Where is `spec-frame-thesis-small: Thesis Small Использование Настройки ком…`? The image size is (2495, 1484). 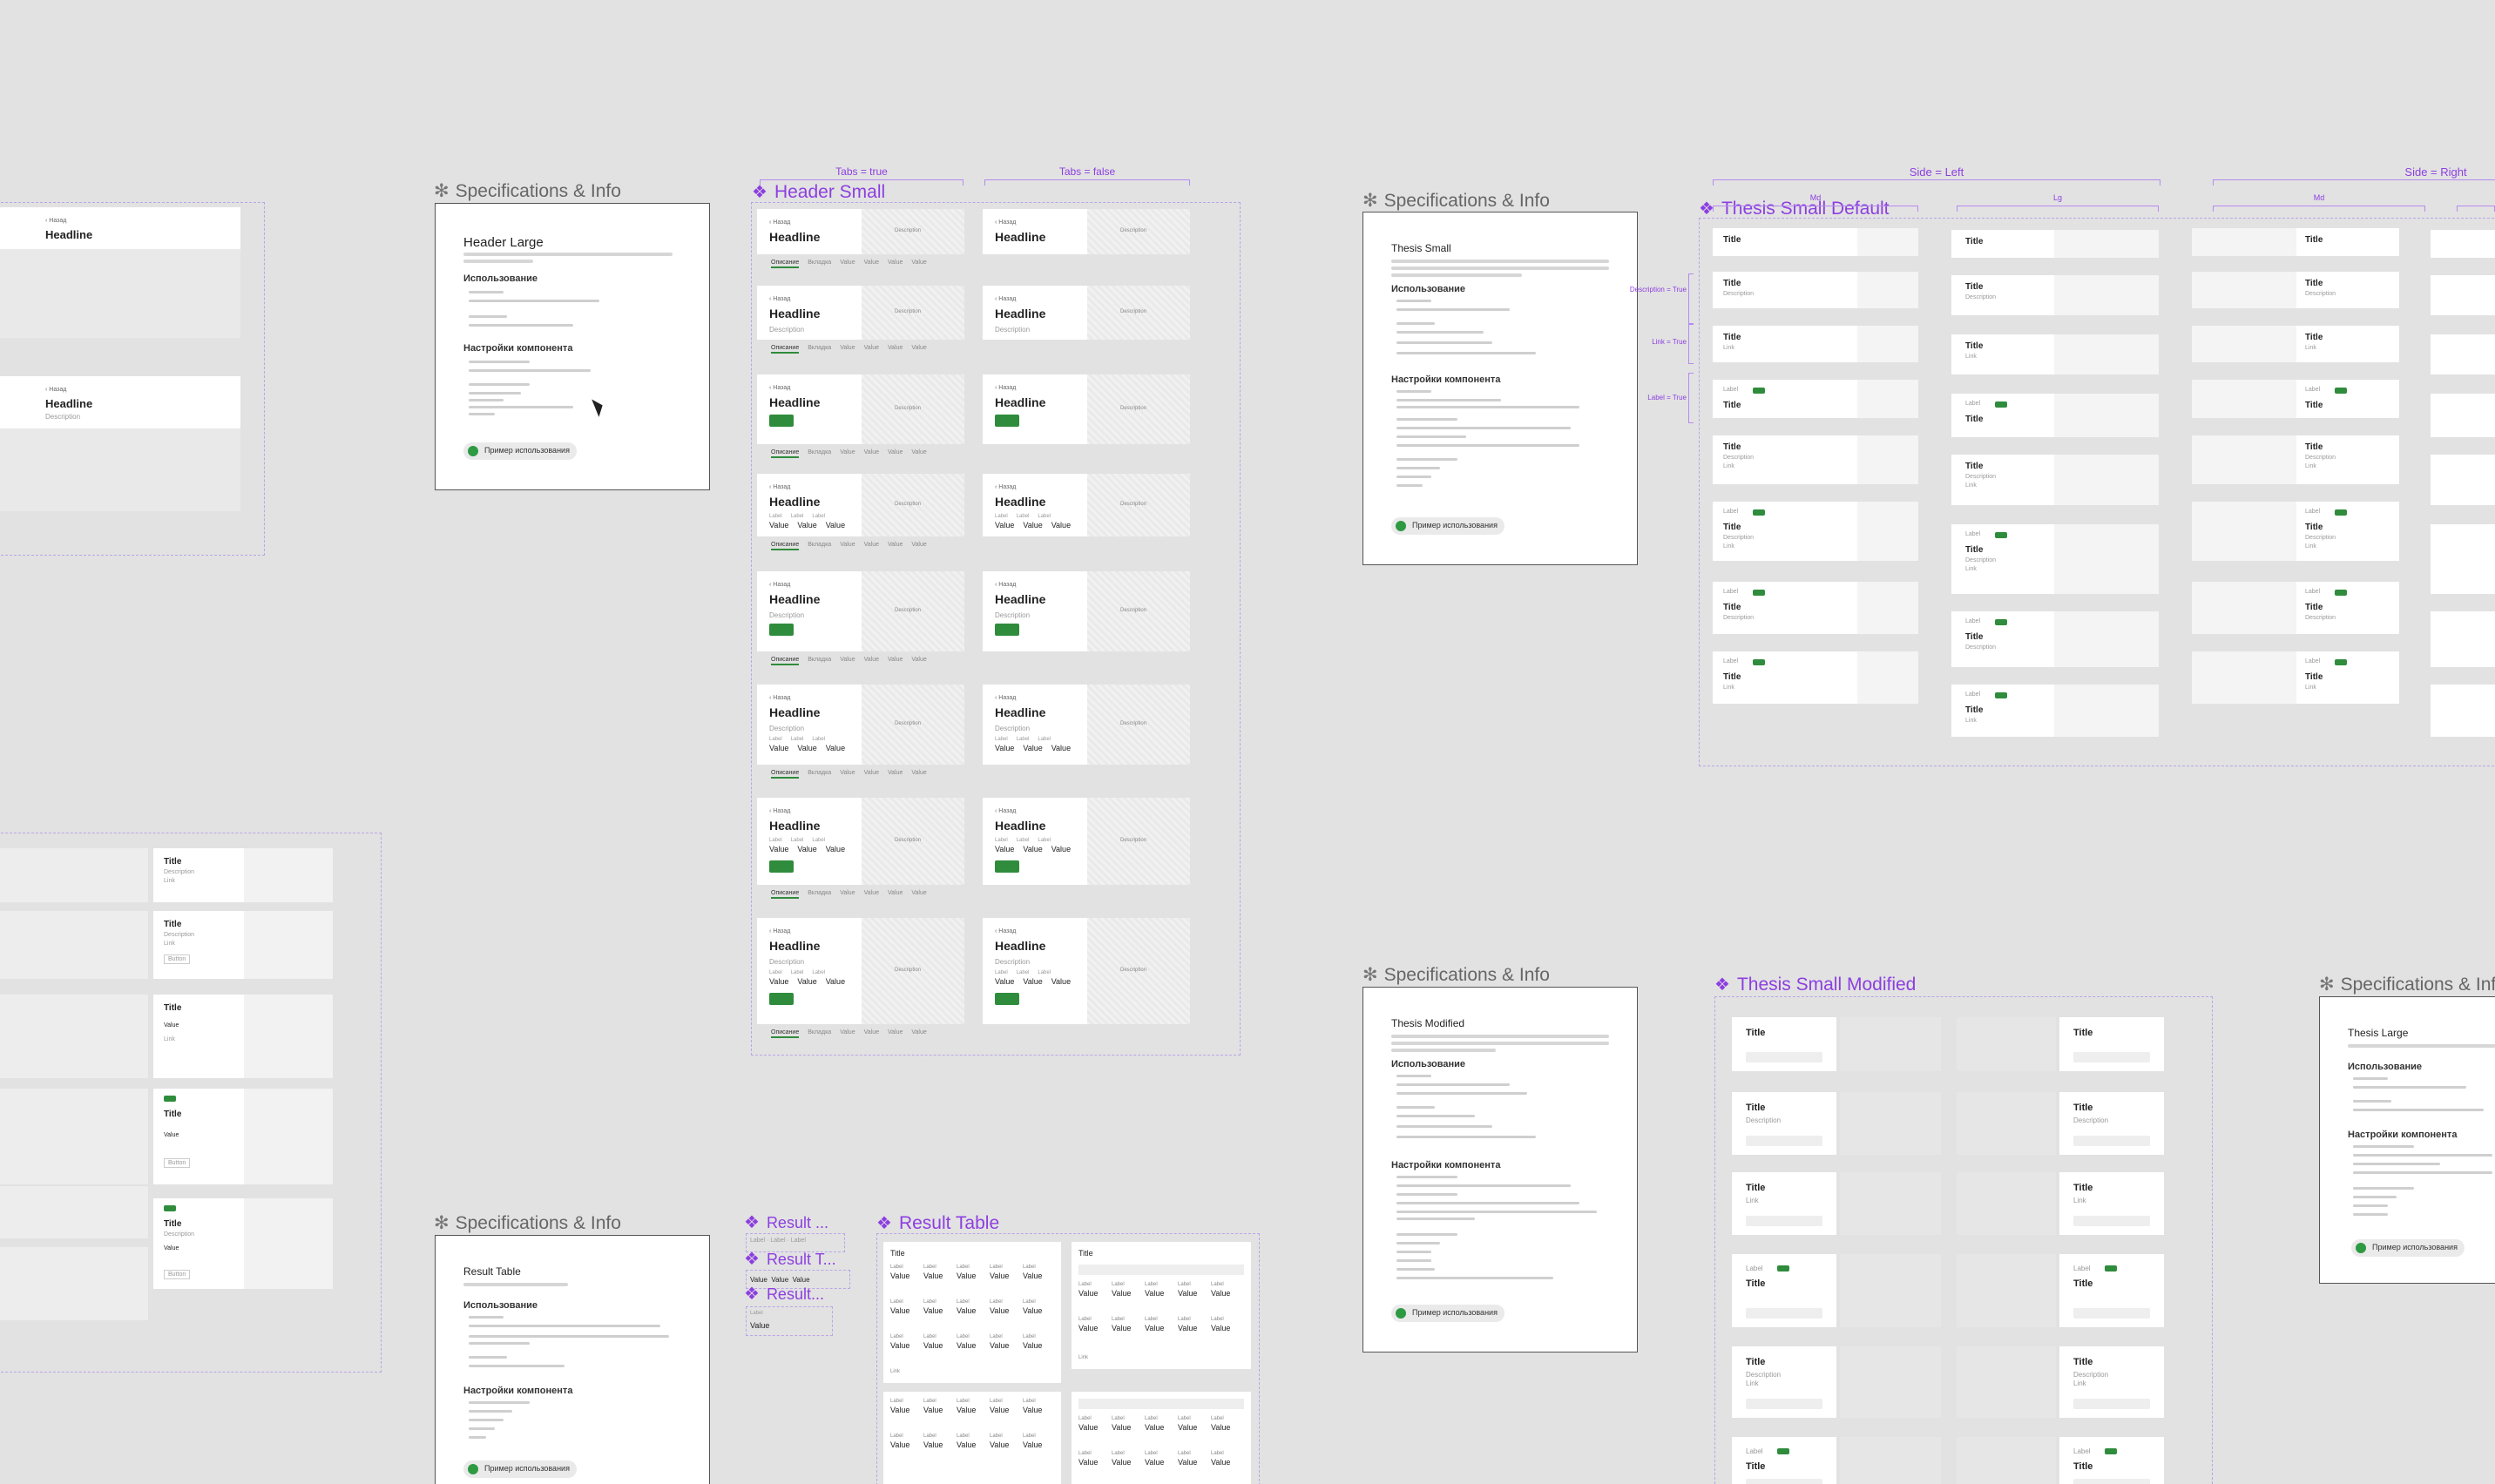 spec-frame-thesis-small: Thesis Small Использование Настройки ком… is located at coordinates (1500, 389).